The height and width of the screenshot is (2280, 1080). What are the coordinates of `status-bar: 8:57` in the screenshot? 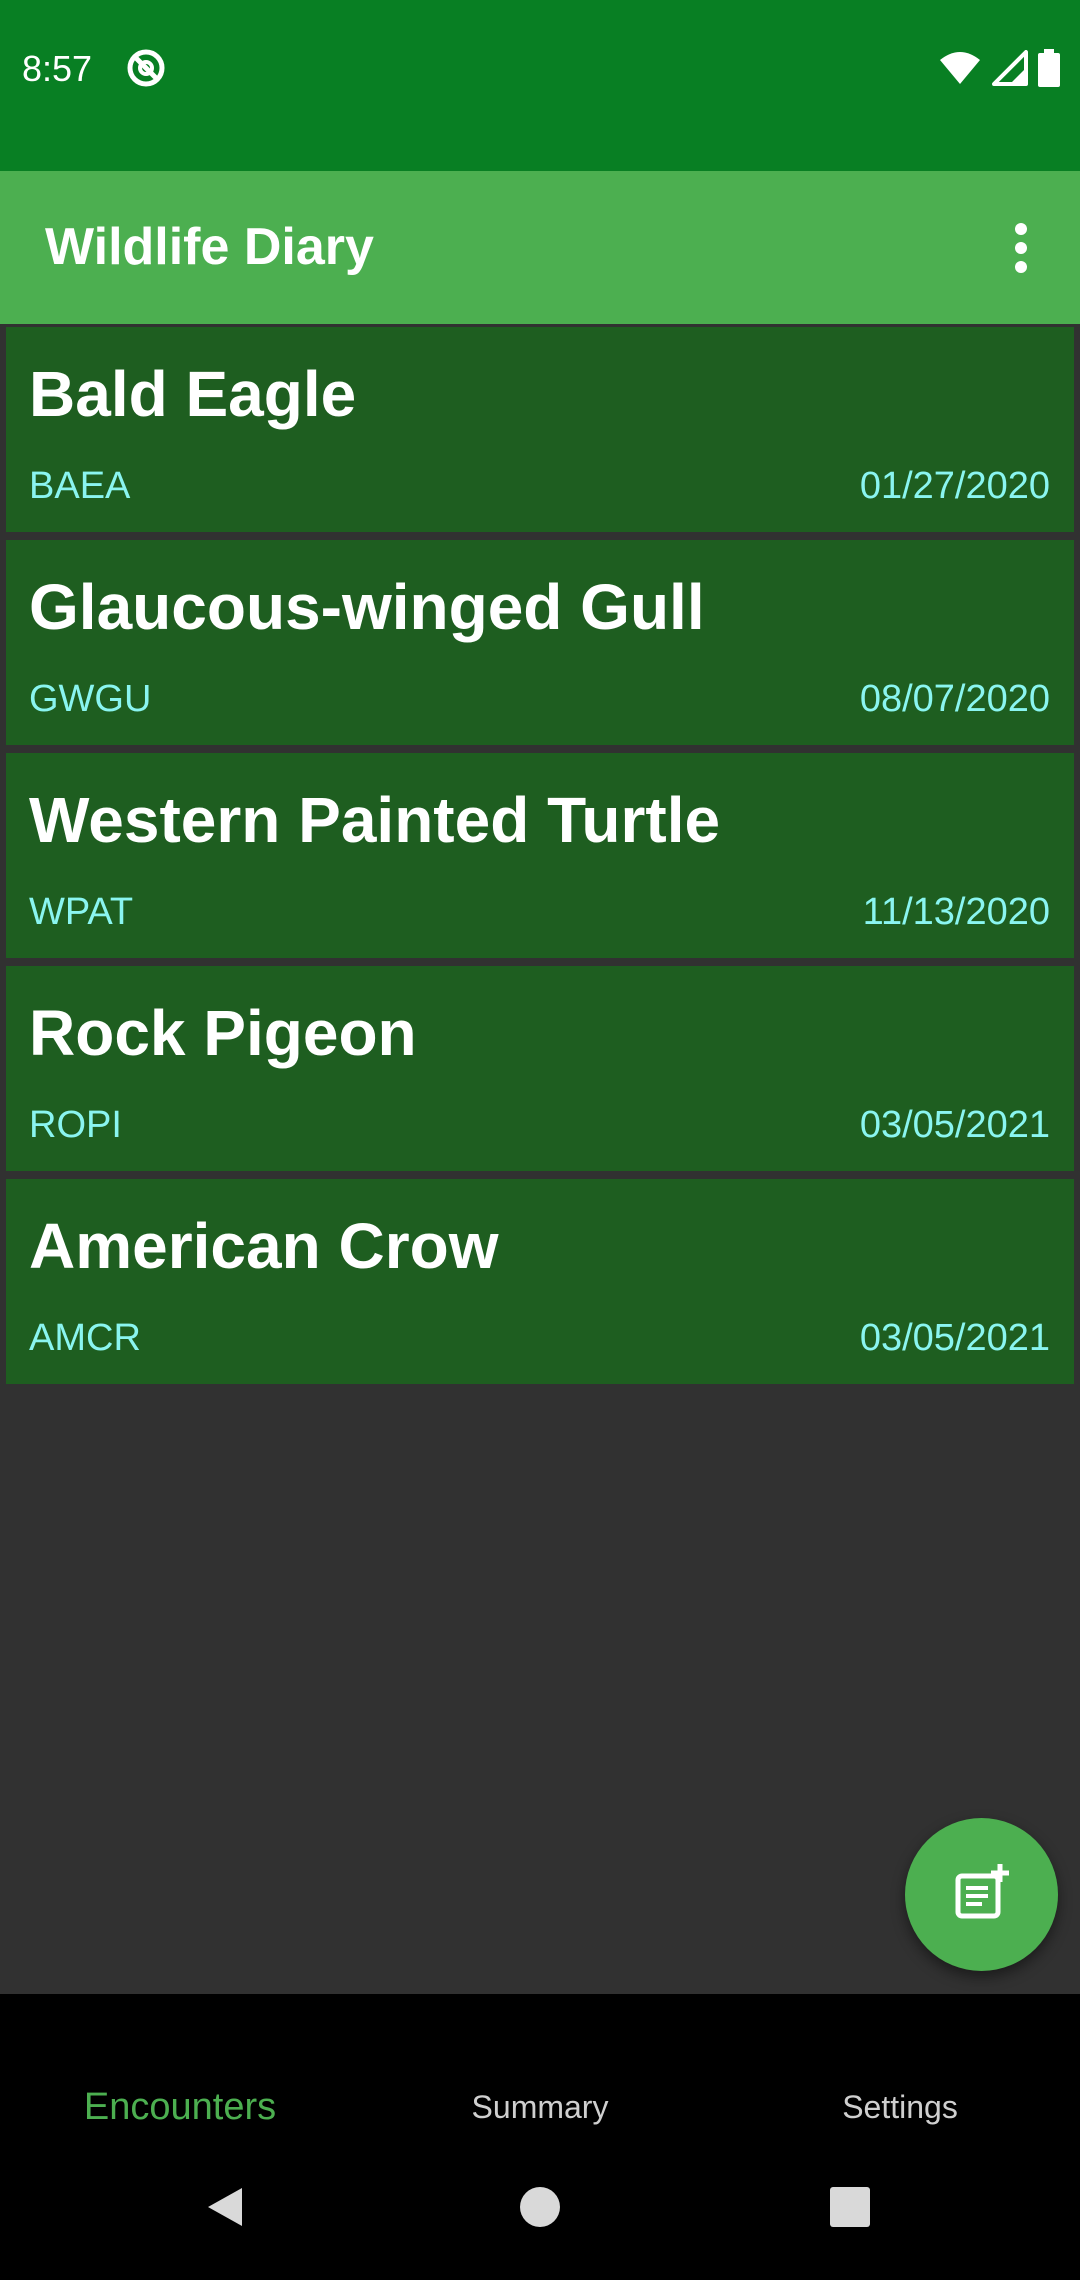 It's located at (540, 85).